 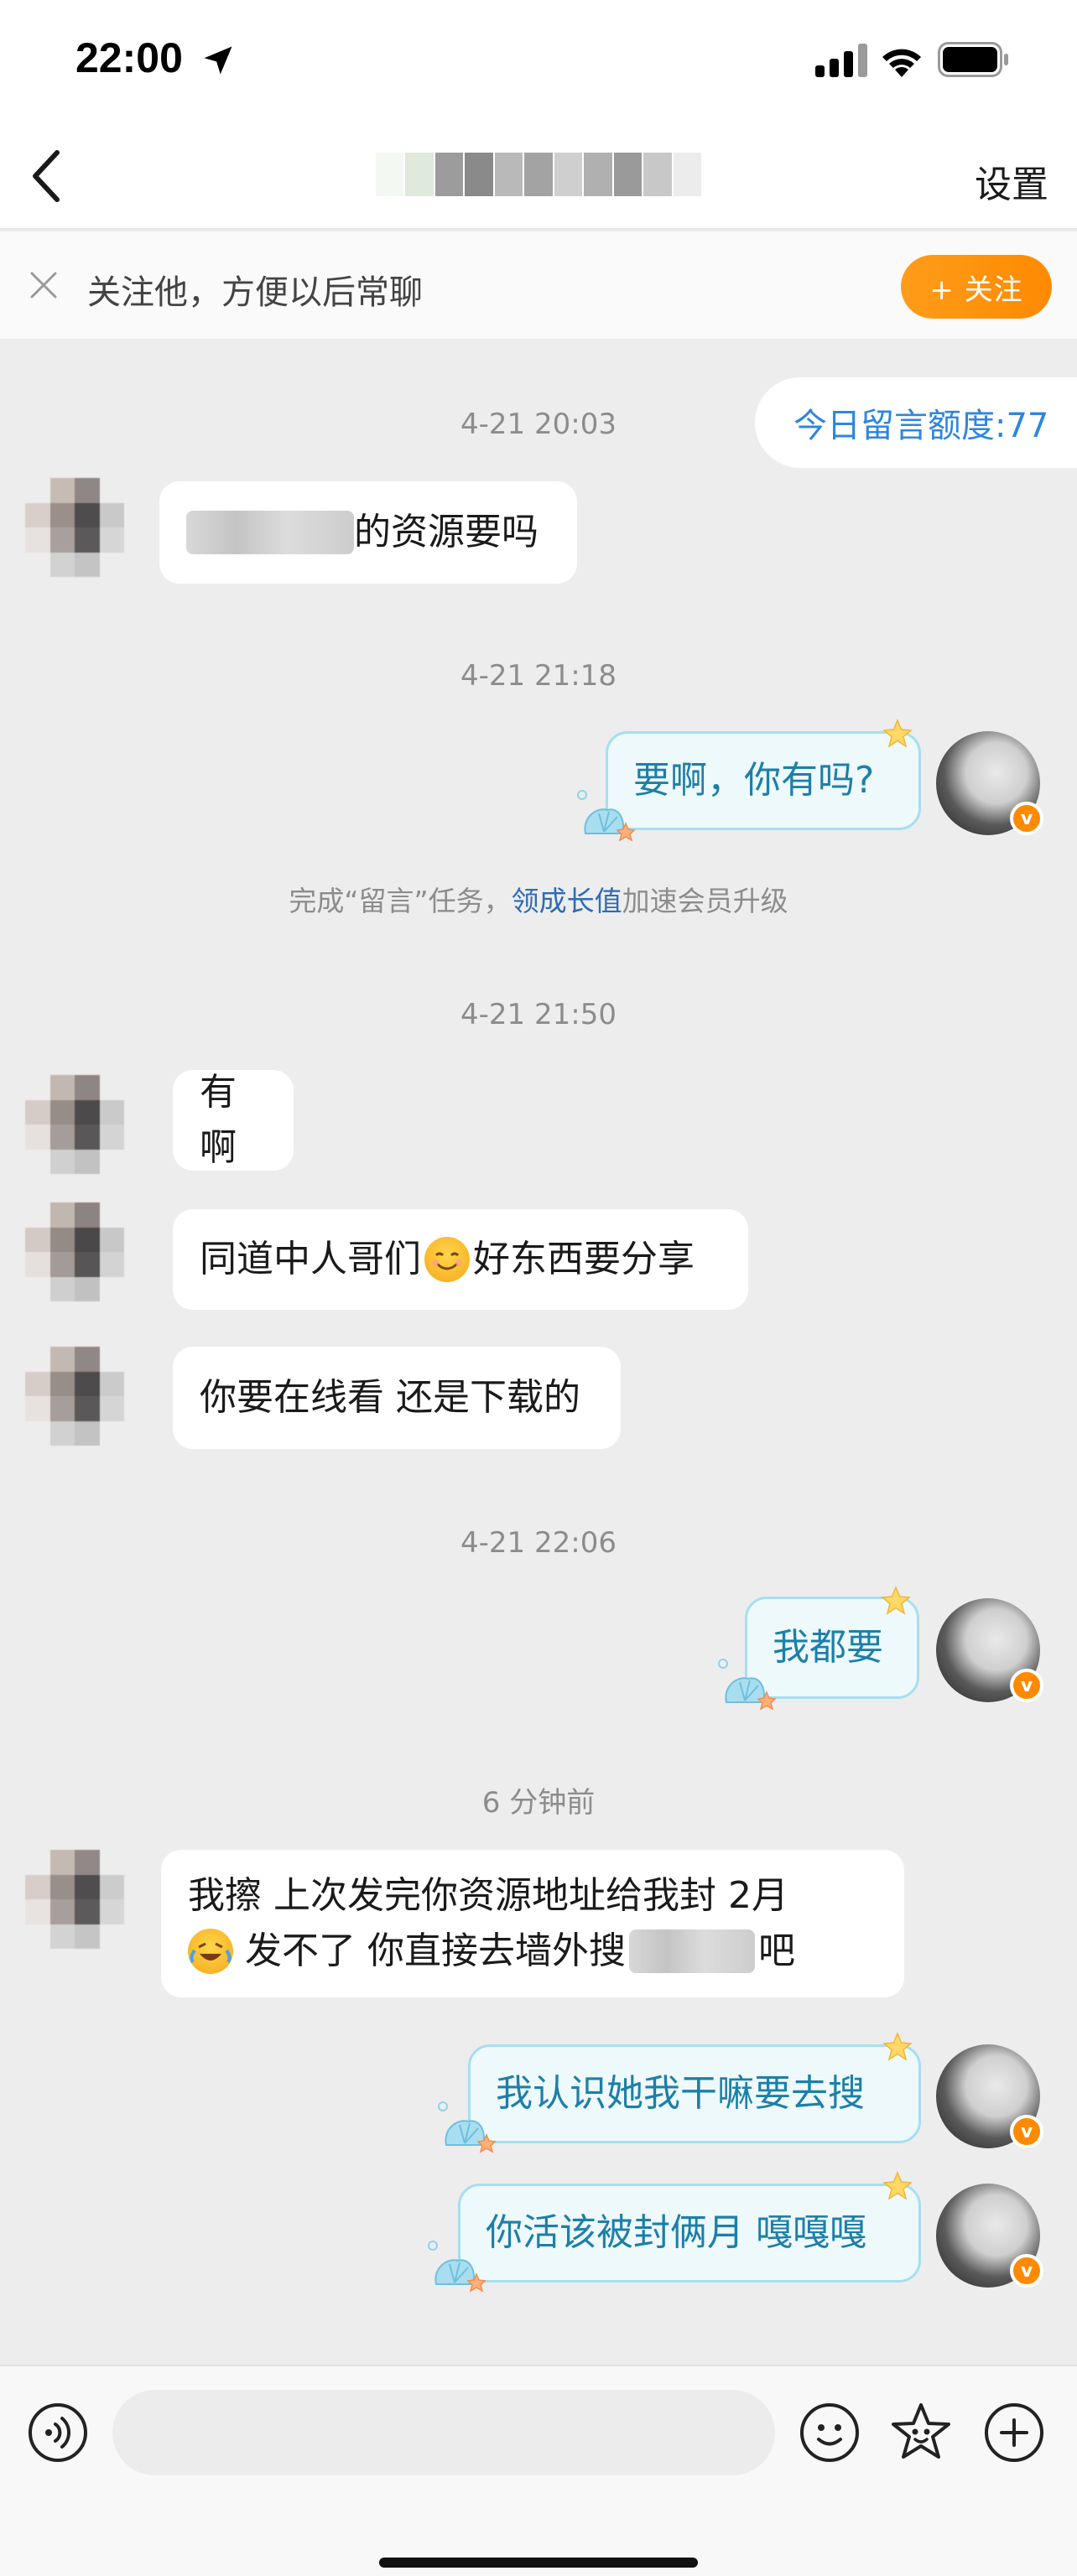 I want to click on incoming-message: 同道中人哥们 好东西要分享, so click(x=460, y=1259).